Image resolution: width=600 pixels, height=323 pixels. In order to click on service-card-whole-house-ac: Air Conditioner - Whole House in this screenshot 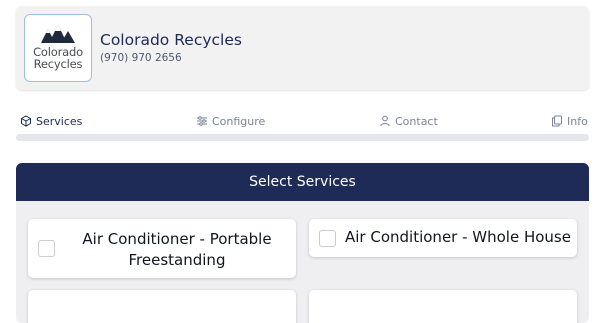, I will do `click(443, 238)`.